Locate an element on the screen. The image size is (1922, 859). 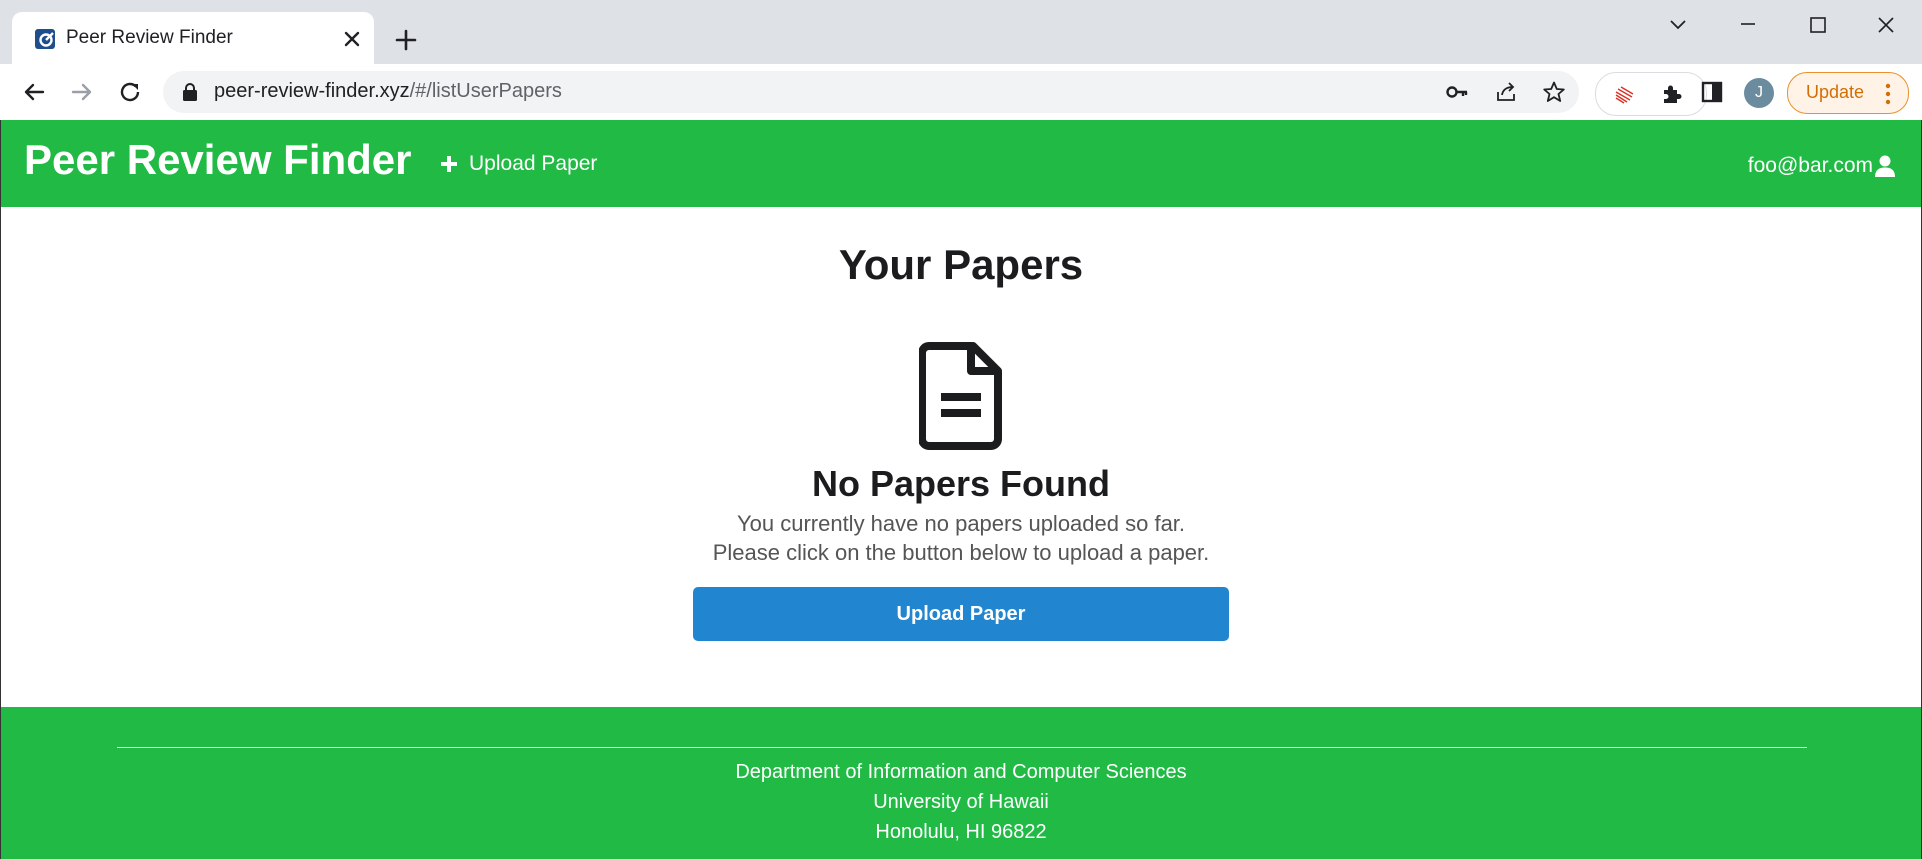
window-close-icon is located at coordinates (1886, 25).